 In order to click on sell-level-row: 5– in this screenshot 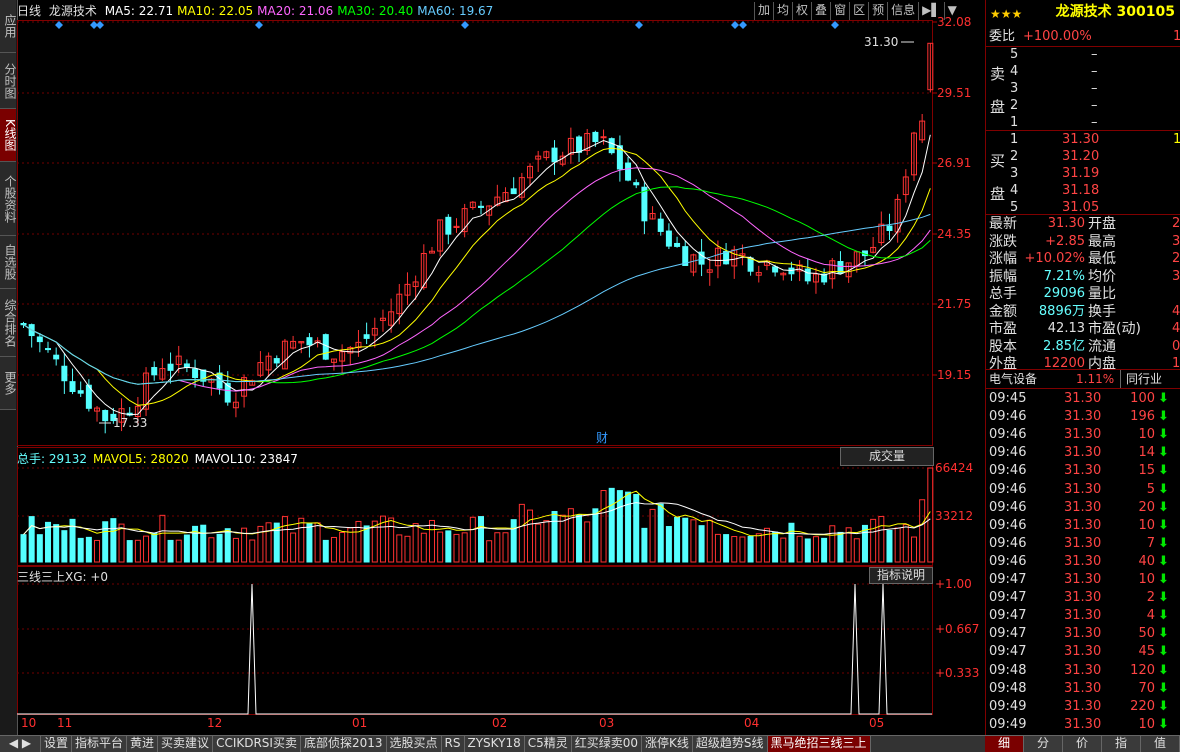, I will do `click(1083, 54)`.